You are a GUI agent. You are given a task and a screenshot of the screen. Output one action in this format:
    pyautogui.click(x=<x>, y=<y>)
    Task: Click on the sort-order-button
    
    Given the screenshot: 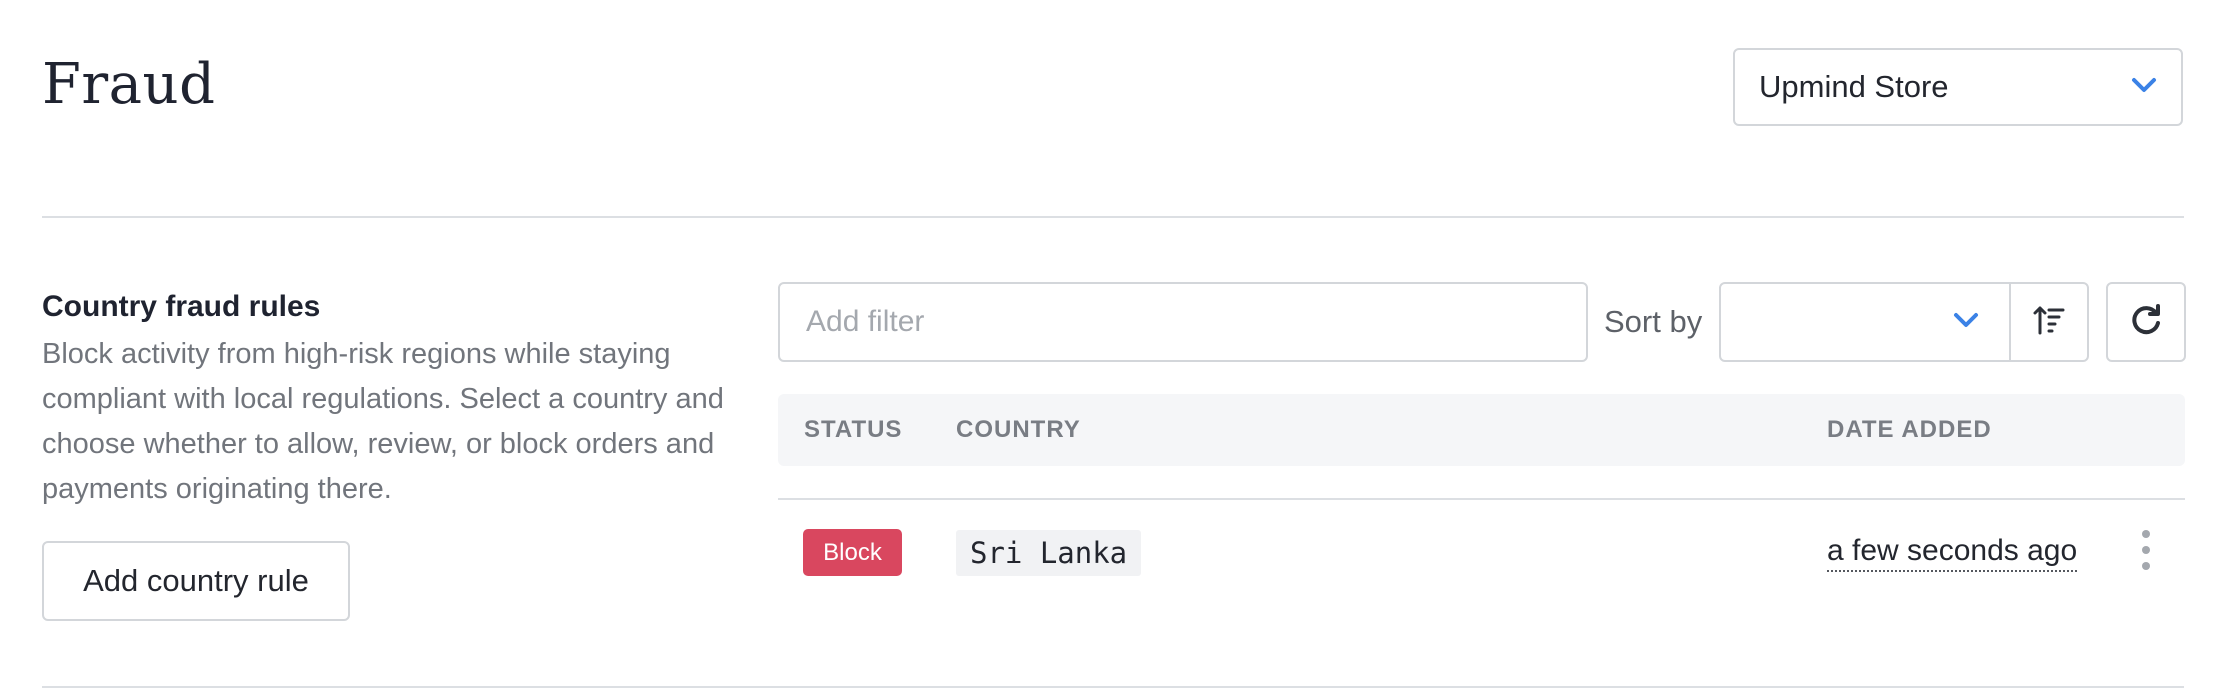 What is the action you would take?
    pyautogui.click(x=2049, y=322)
    